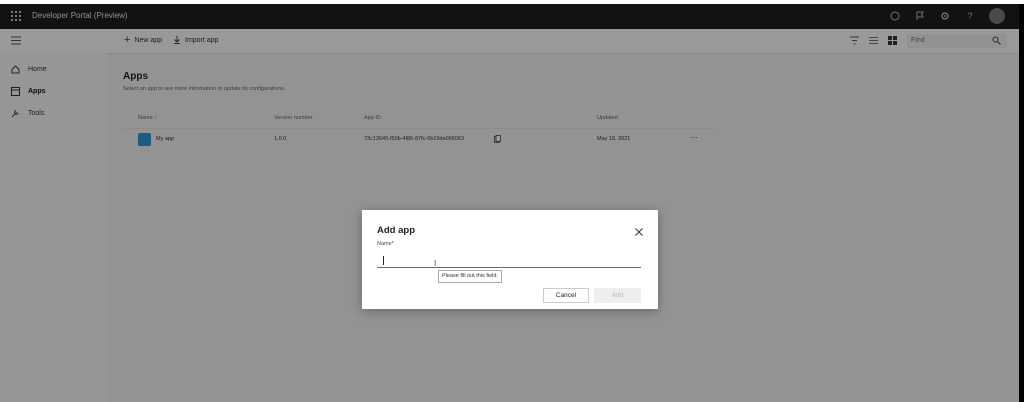  Describe the element at coordinates (470, 276) in the screenshot. I see `validation-tooltip: Please fill out this field.` at that location.